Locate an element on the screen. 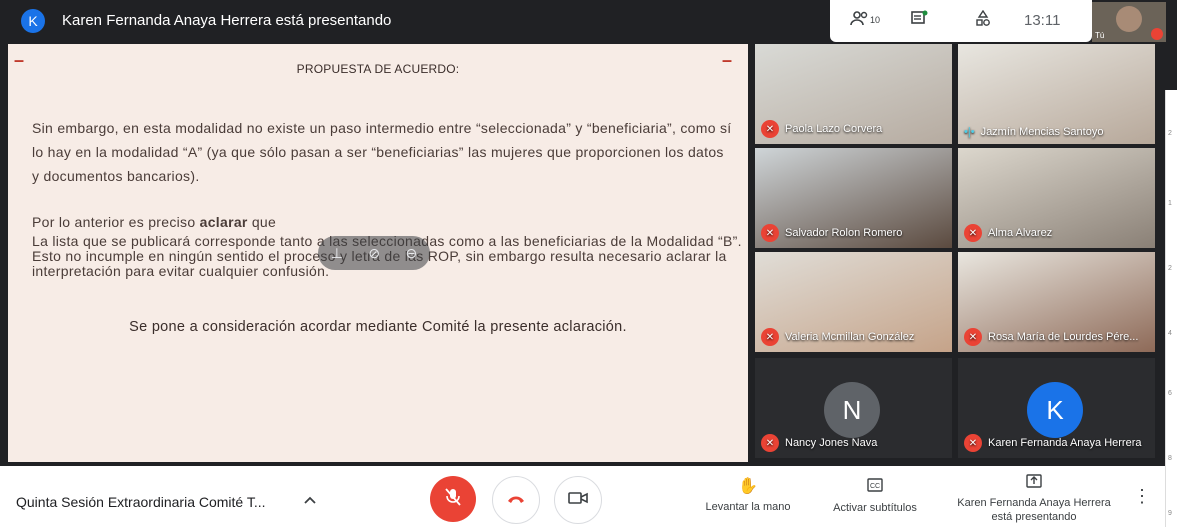 The height and width of the screenshot is (527, 1177). presenter-avatar: K is located at coordinates (33, 21).